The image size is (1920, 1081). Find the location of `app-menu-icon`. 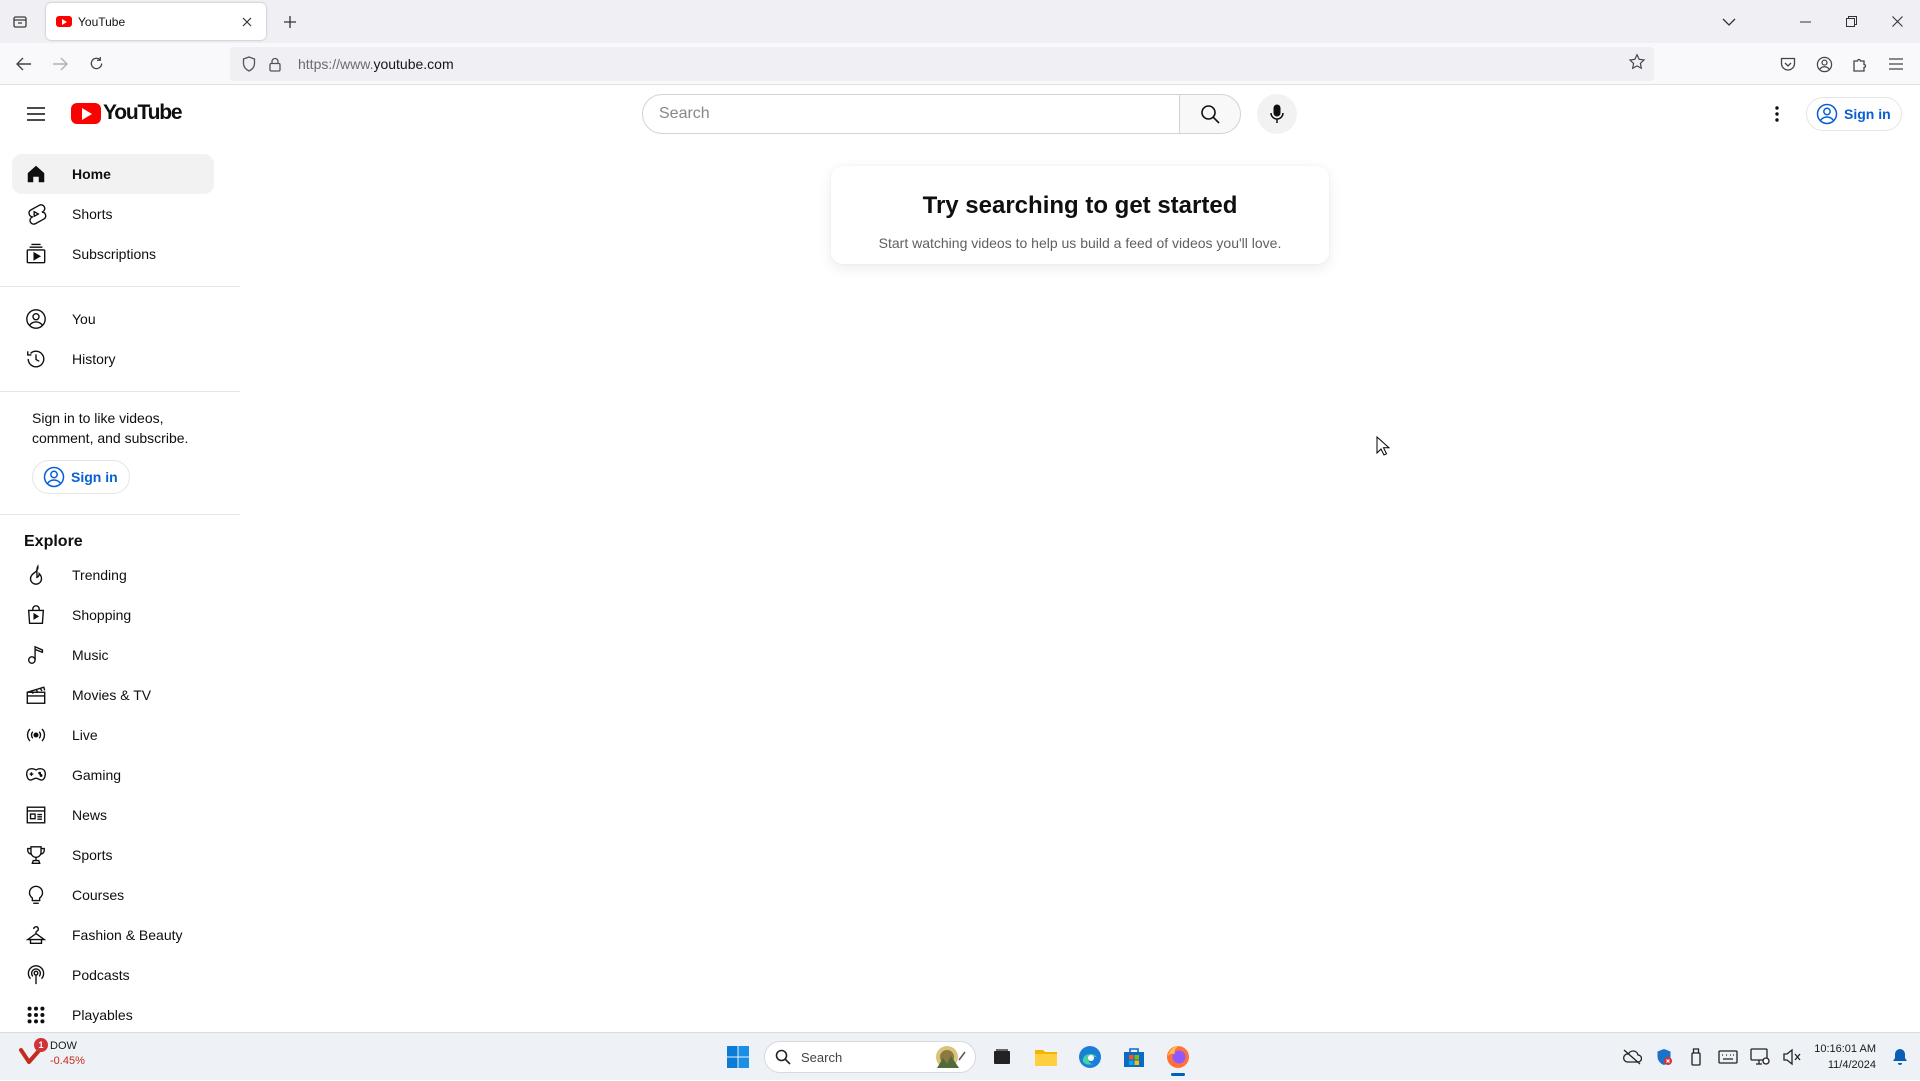

app-menu-icon is located at coordinates (1896, 64).